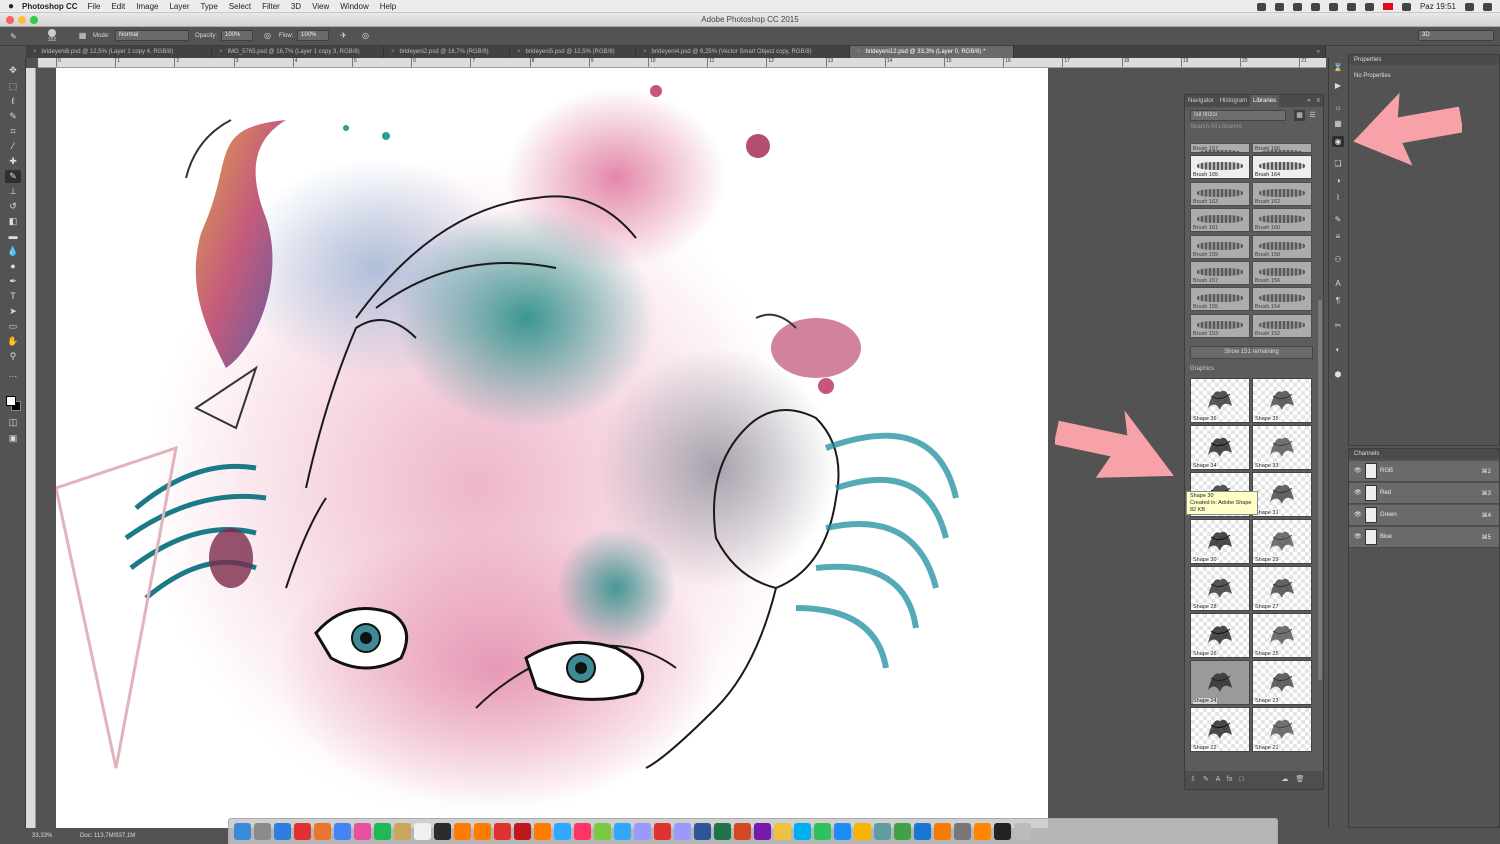  What do you see at coordinates (118, 6) in the screenshot?
I see `menu-edit: Edit` at bounding box center [118, 6].